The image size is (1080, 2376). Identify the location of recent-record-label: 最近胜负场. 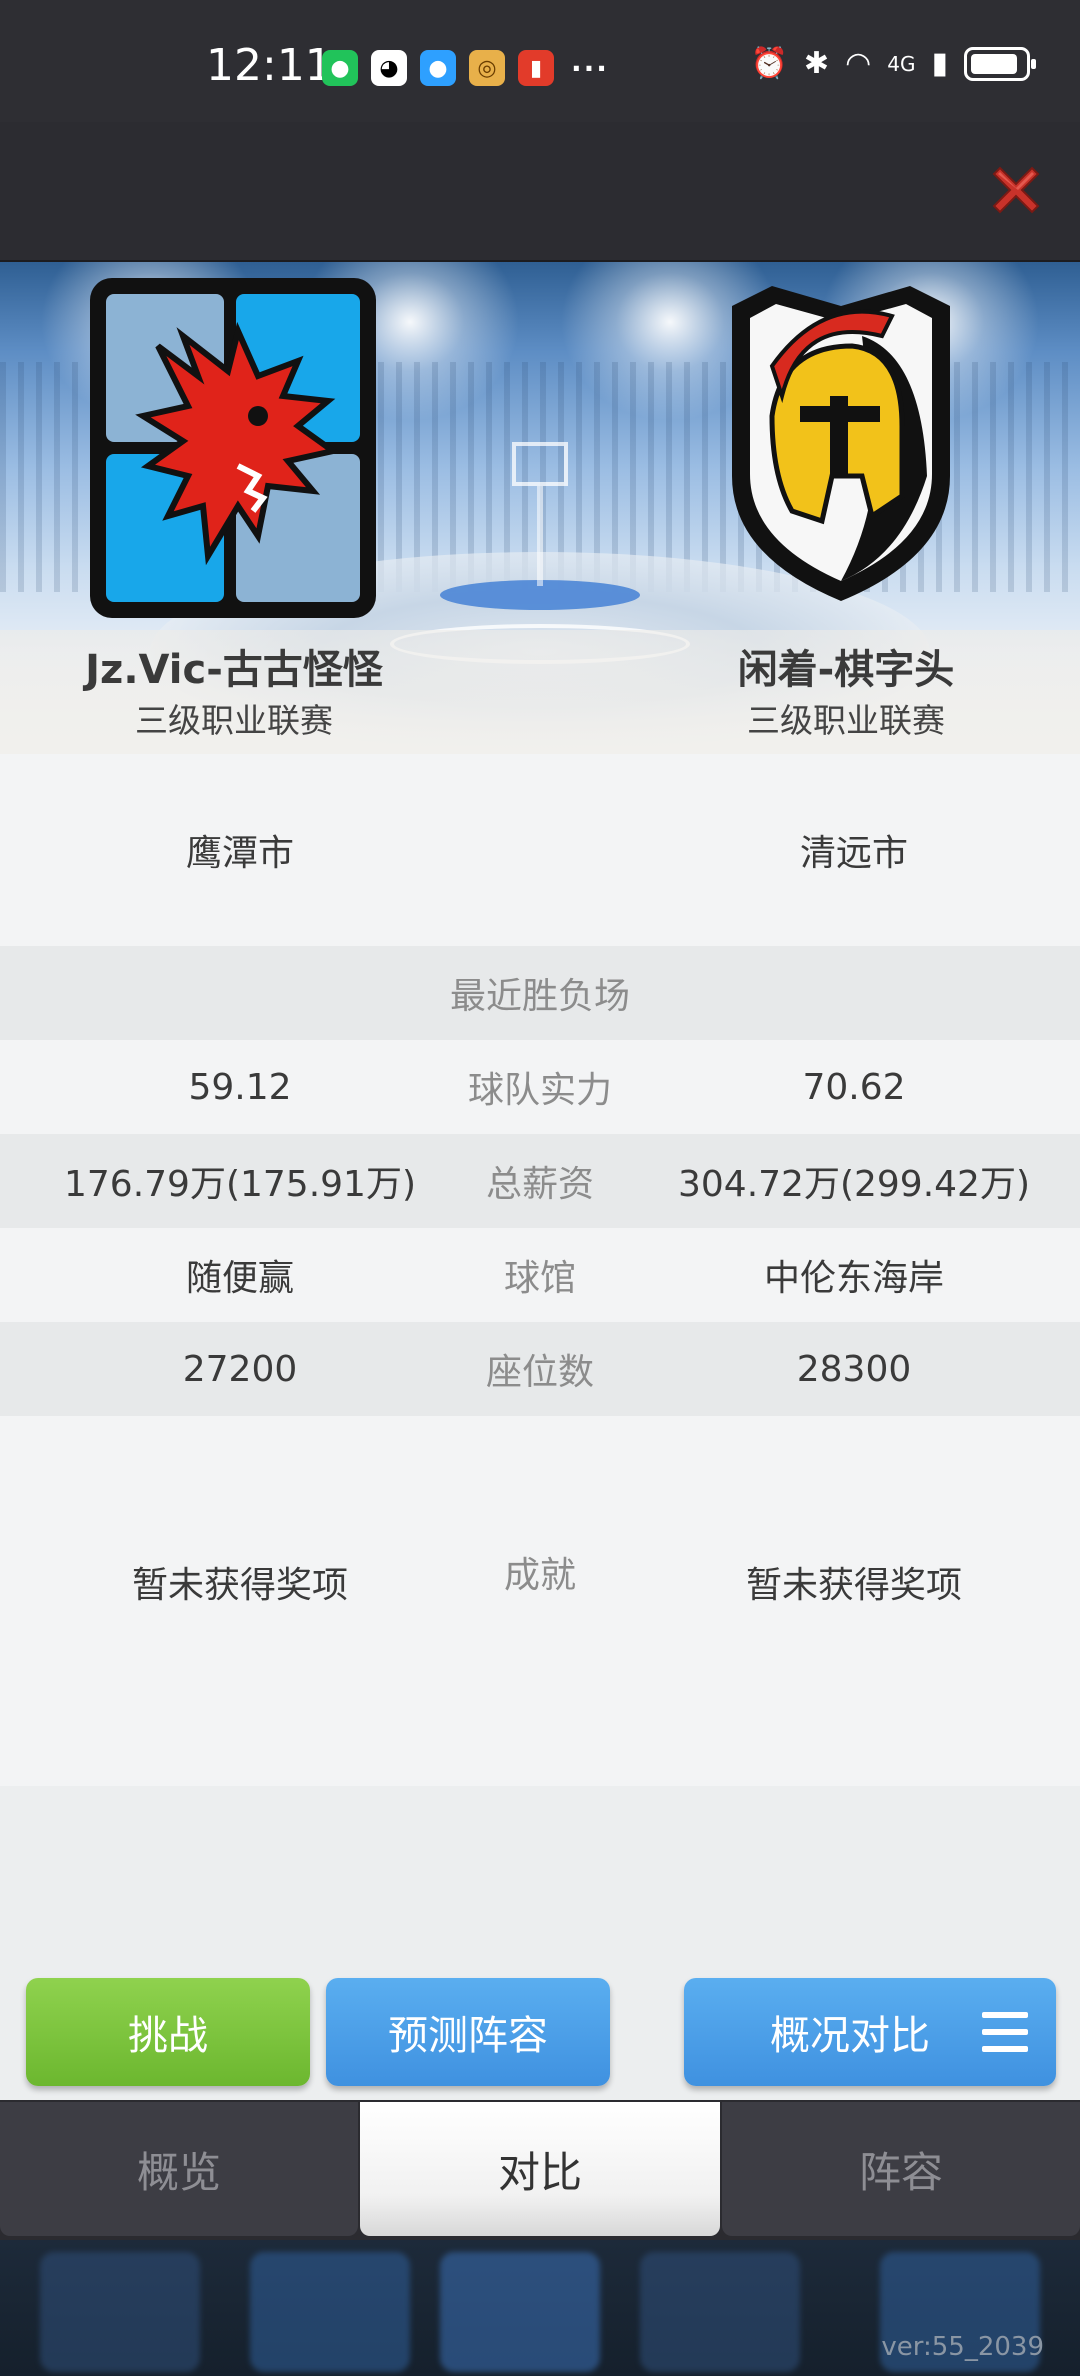
(539, 996).